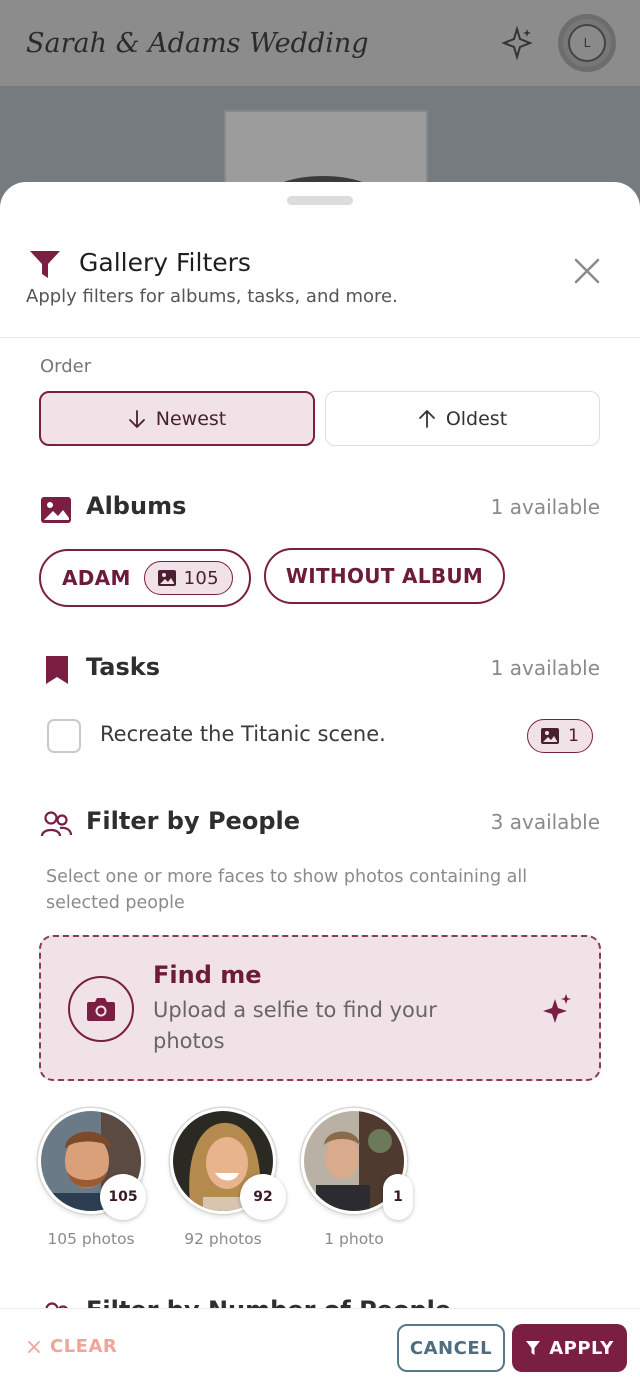 This screenshot has width=640, height=1385. I want to click on clear-button: CLEAR, so click(72, 1346).